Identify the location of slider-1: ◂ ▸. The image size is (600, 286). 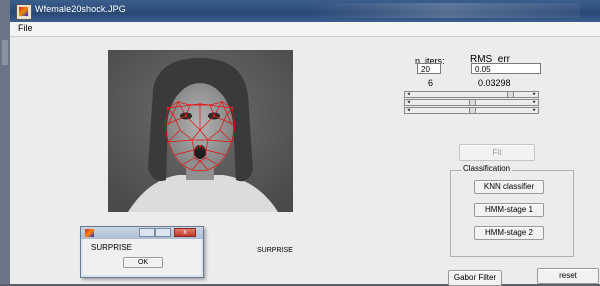
(471, 94).